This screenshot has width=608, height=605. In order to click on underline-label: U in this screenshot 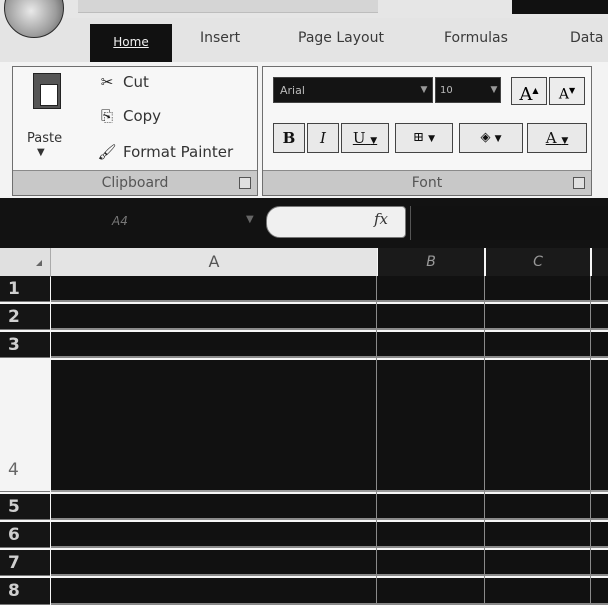, I will do `click(359, 138)`.